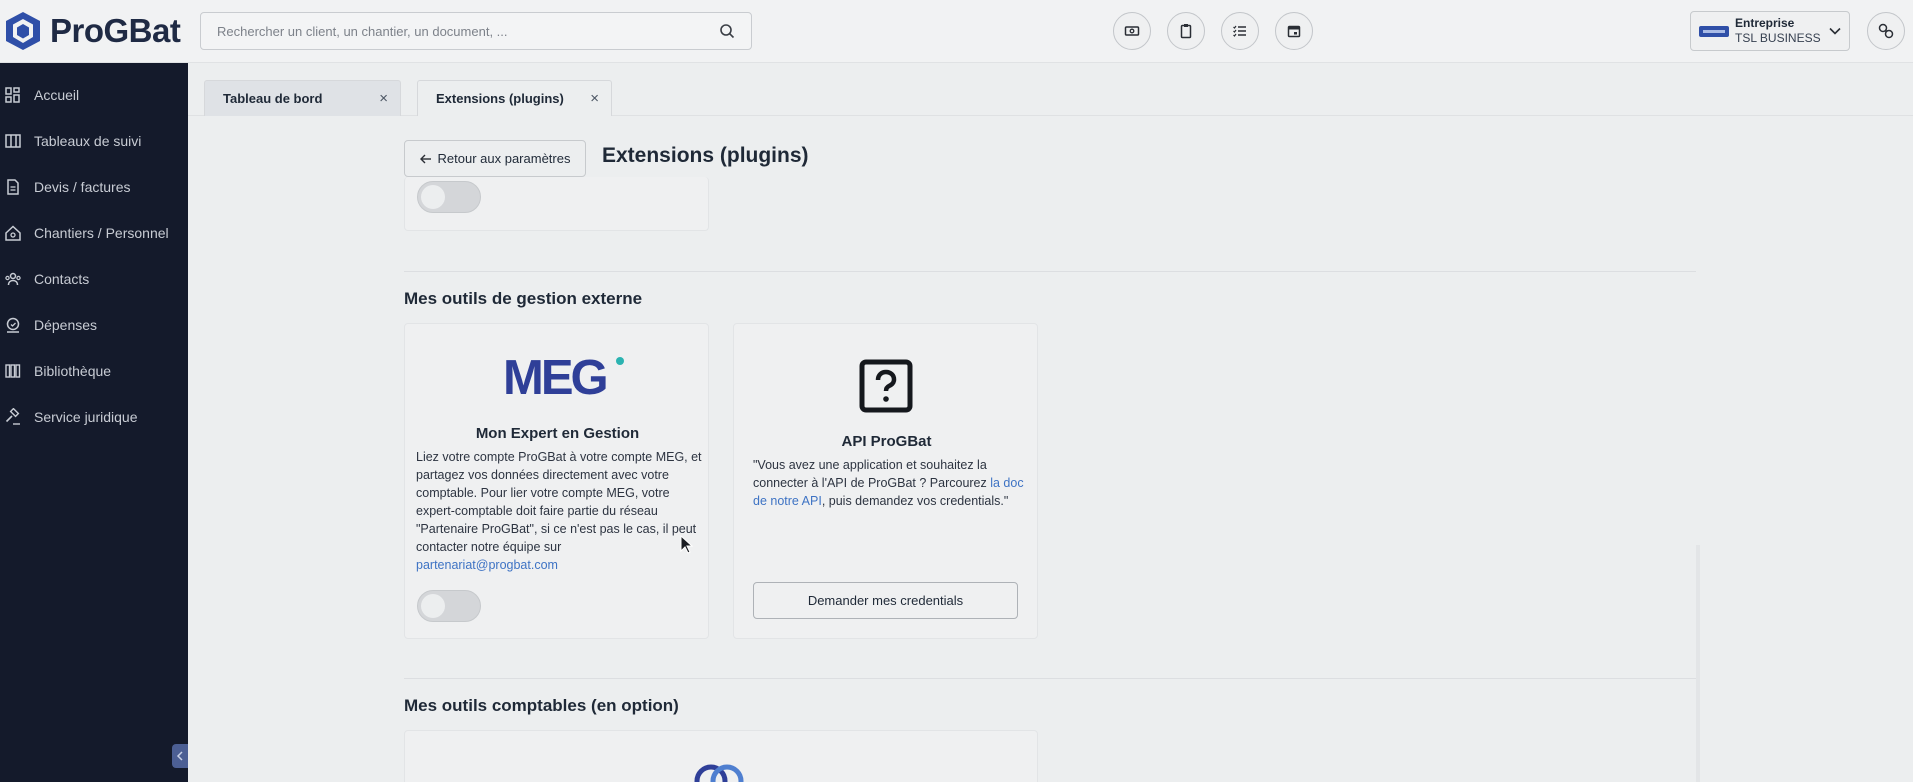 The height and width of the screenshot is (782, 1913). I want to click on clipboard-button, so click(1186, 31).